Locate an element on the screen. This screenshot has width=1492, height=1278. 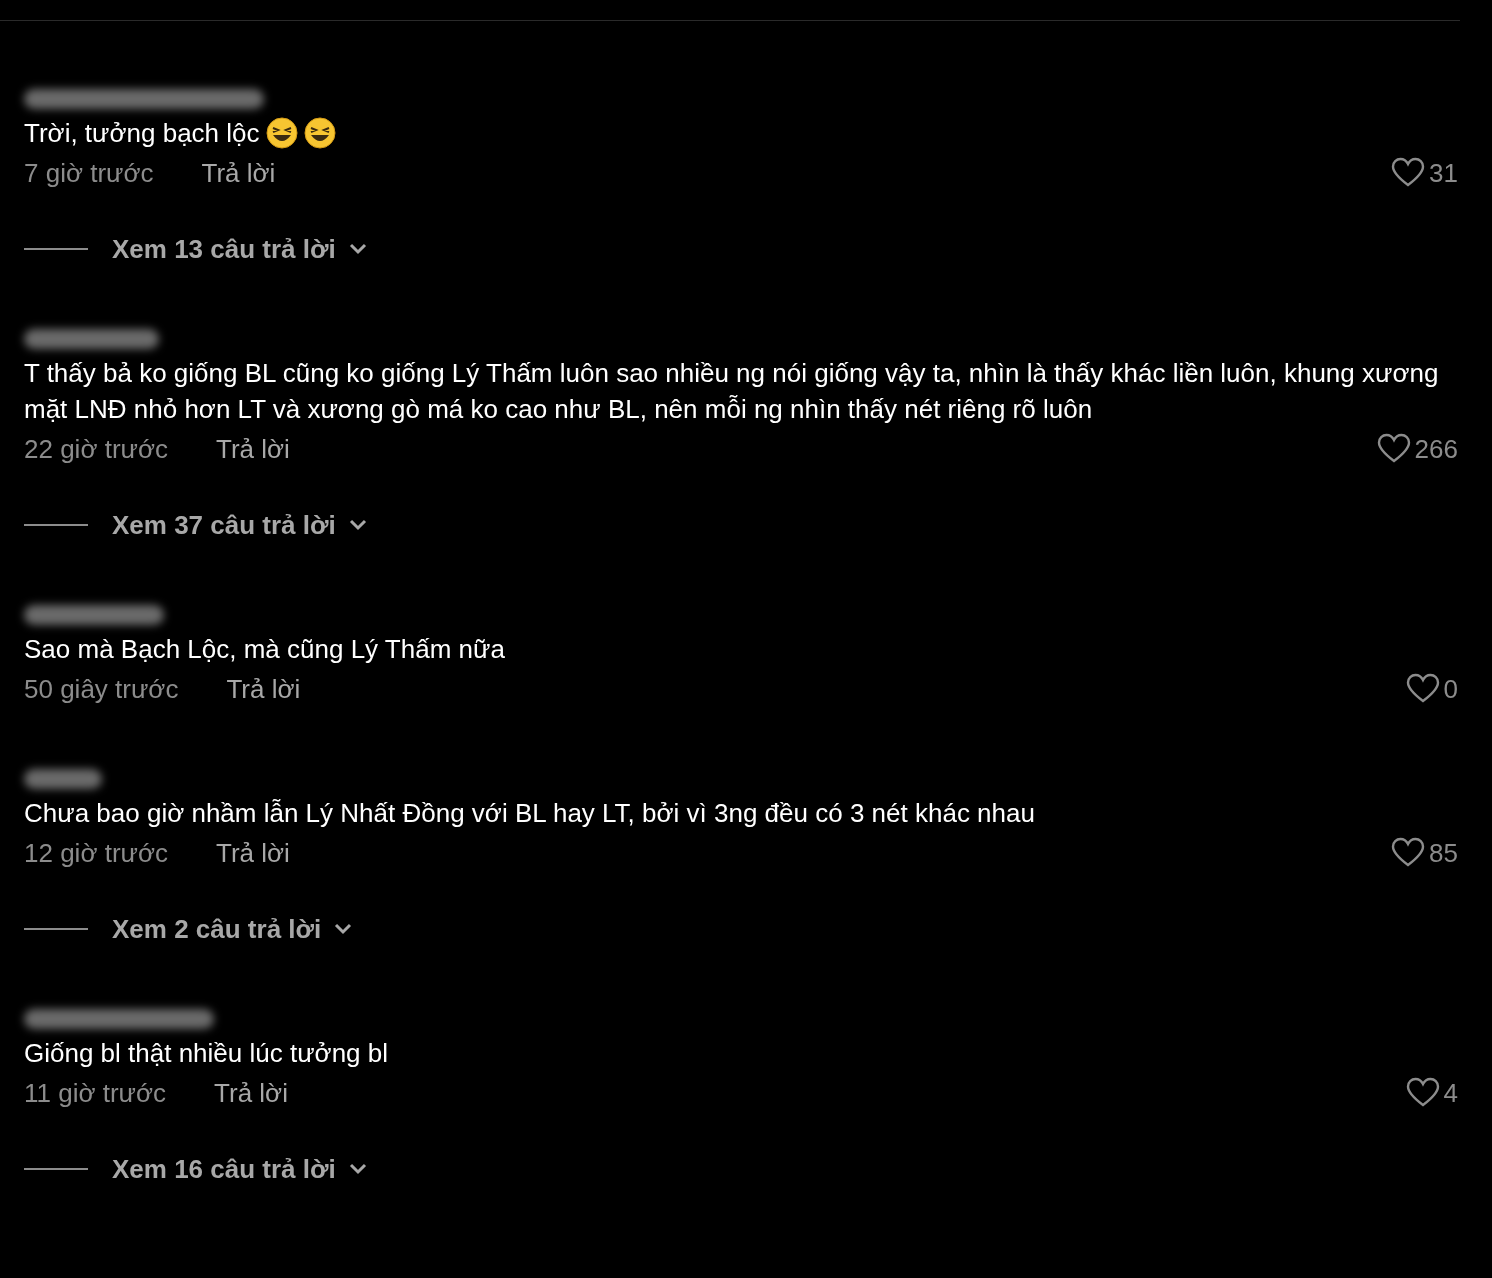
view-replies-button: Xem 2 câu trả lời is located at coordinates (233, 929).